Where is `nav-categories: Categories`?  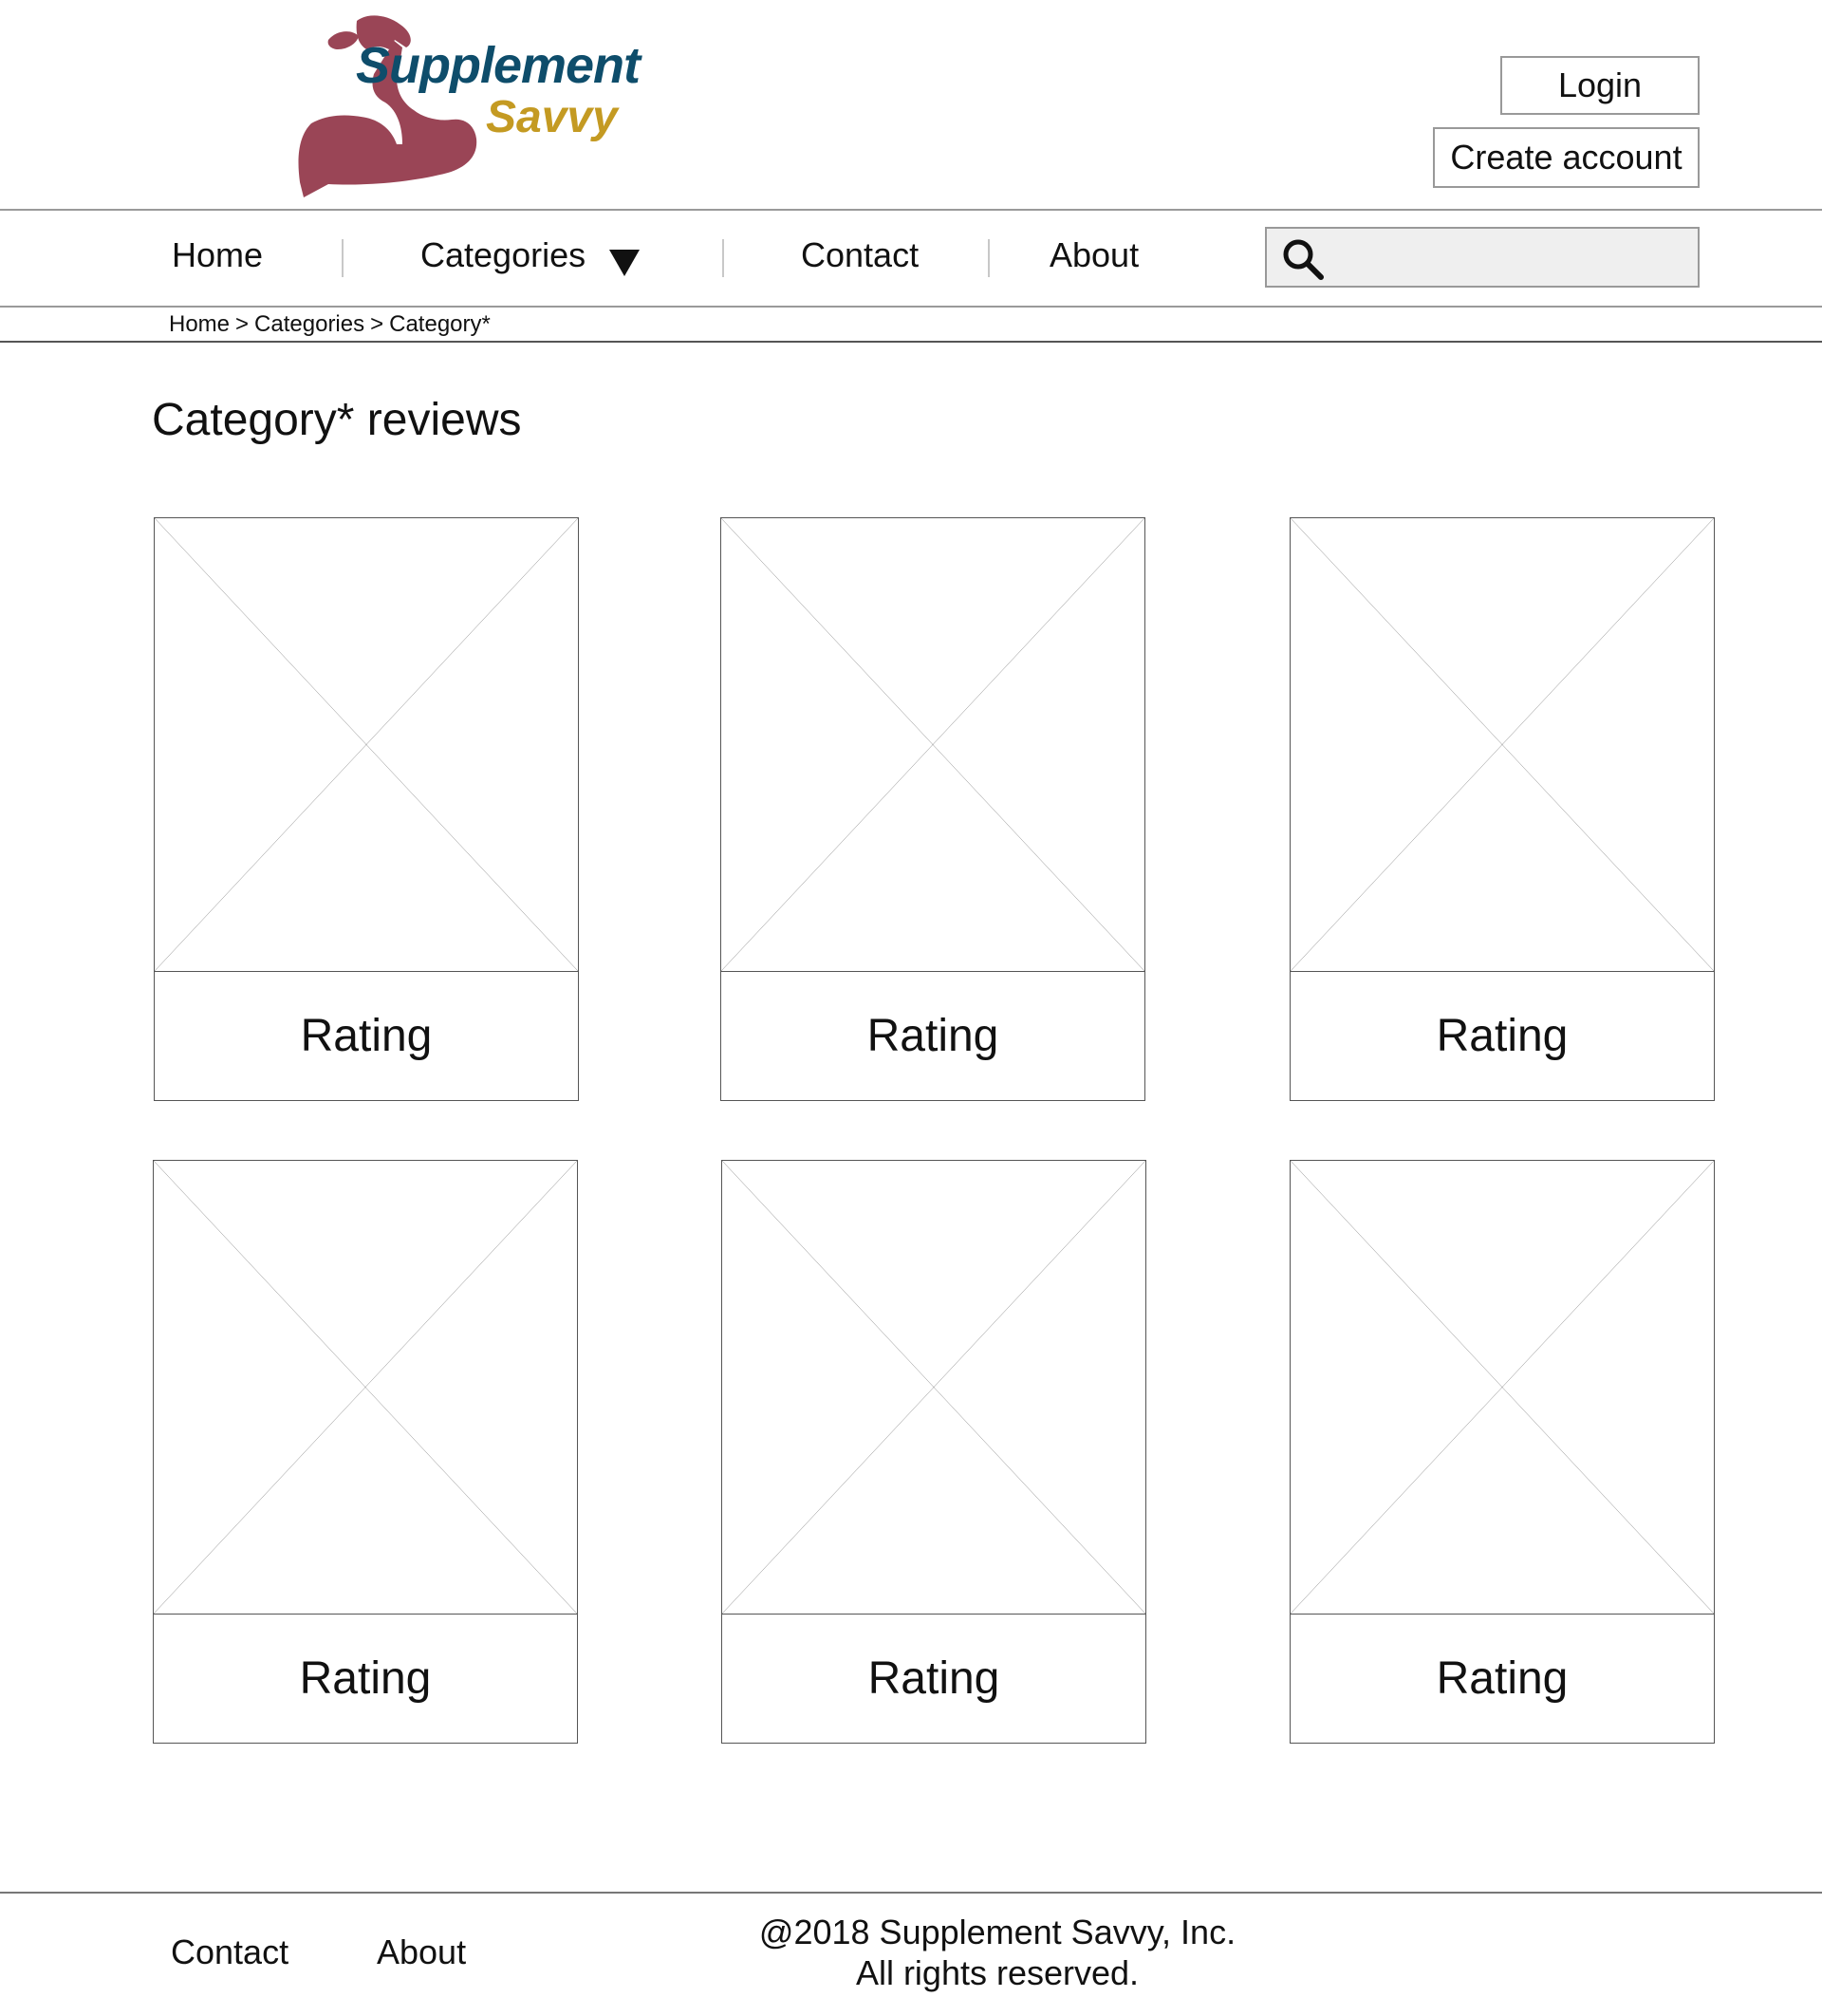
nav-categories: Categories is located at coordinates (503, 255).